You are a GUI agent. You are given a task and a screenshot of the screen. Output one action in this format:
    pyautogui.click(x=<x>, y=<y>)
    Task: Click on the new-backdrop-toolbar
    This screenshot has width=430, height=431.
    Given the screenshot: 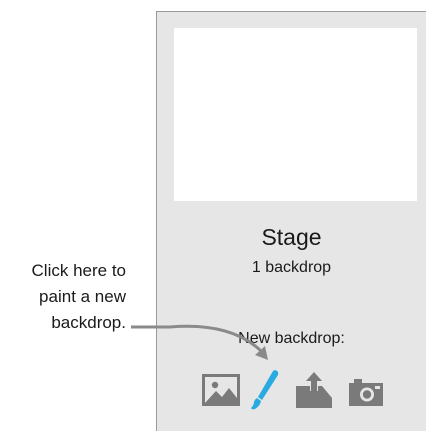 What is the action you would take?
    pyautogui.click(x=291, y=391)
    